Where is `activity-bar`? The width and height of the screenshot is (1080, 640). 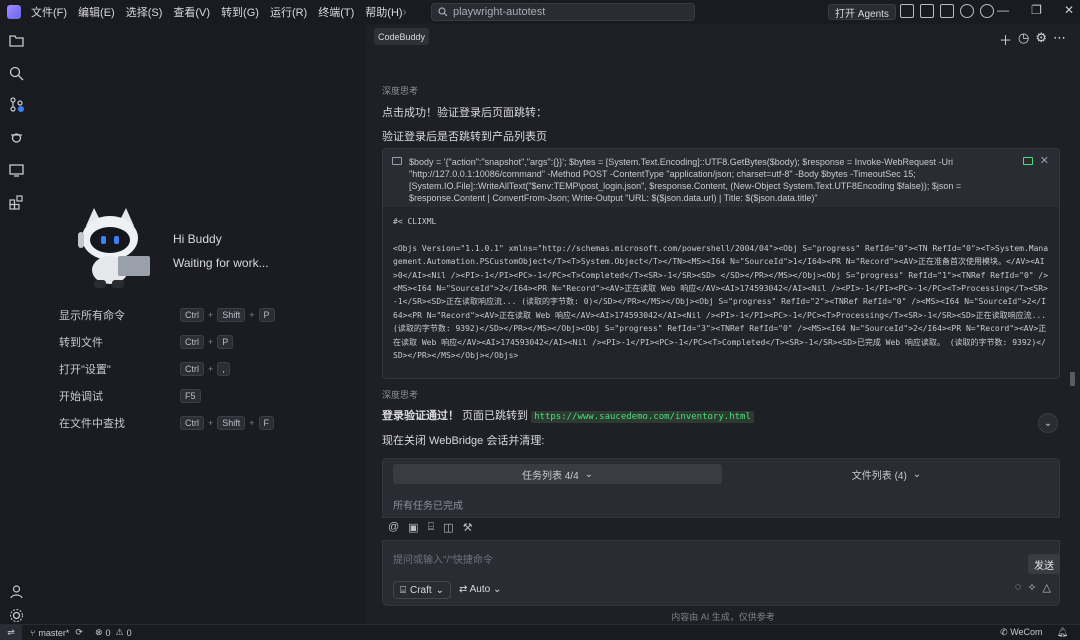
activity-bar is located at coordinates (16, 324).